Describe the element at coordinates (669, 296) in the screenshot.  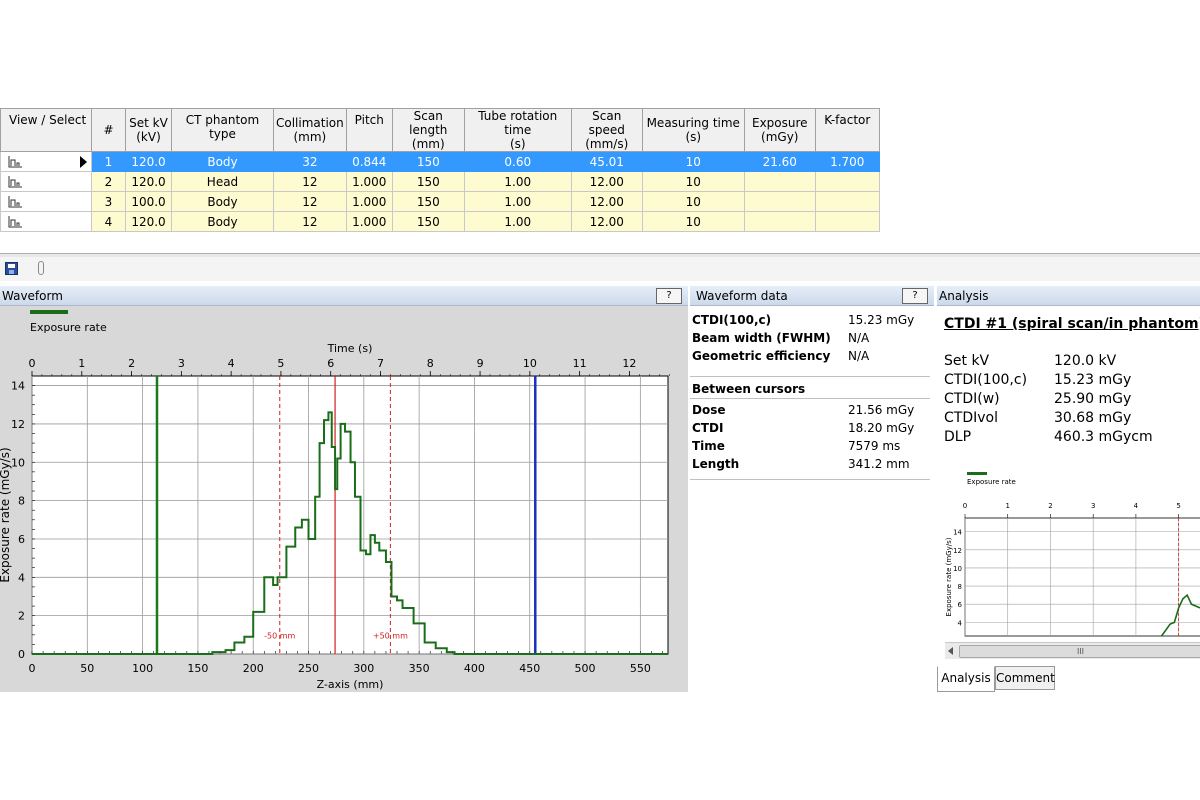
I see `waveform-help-button: ?` at that location.